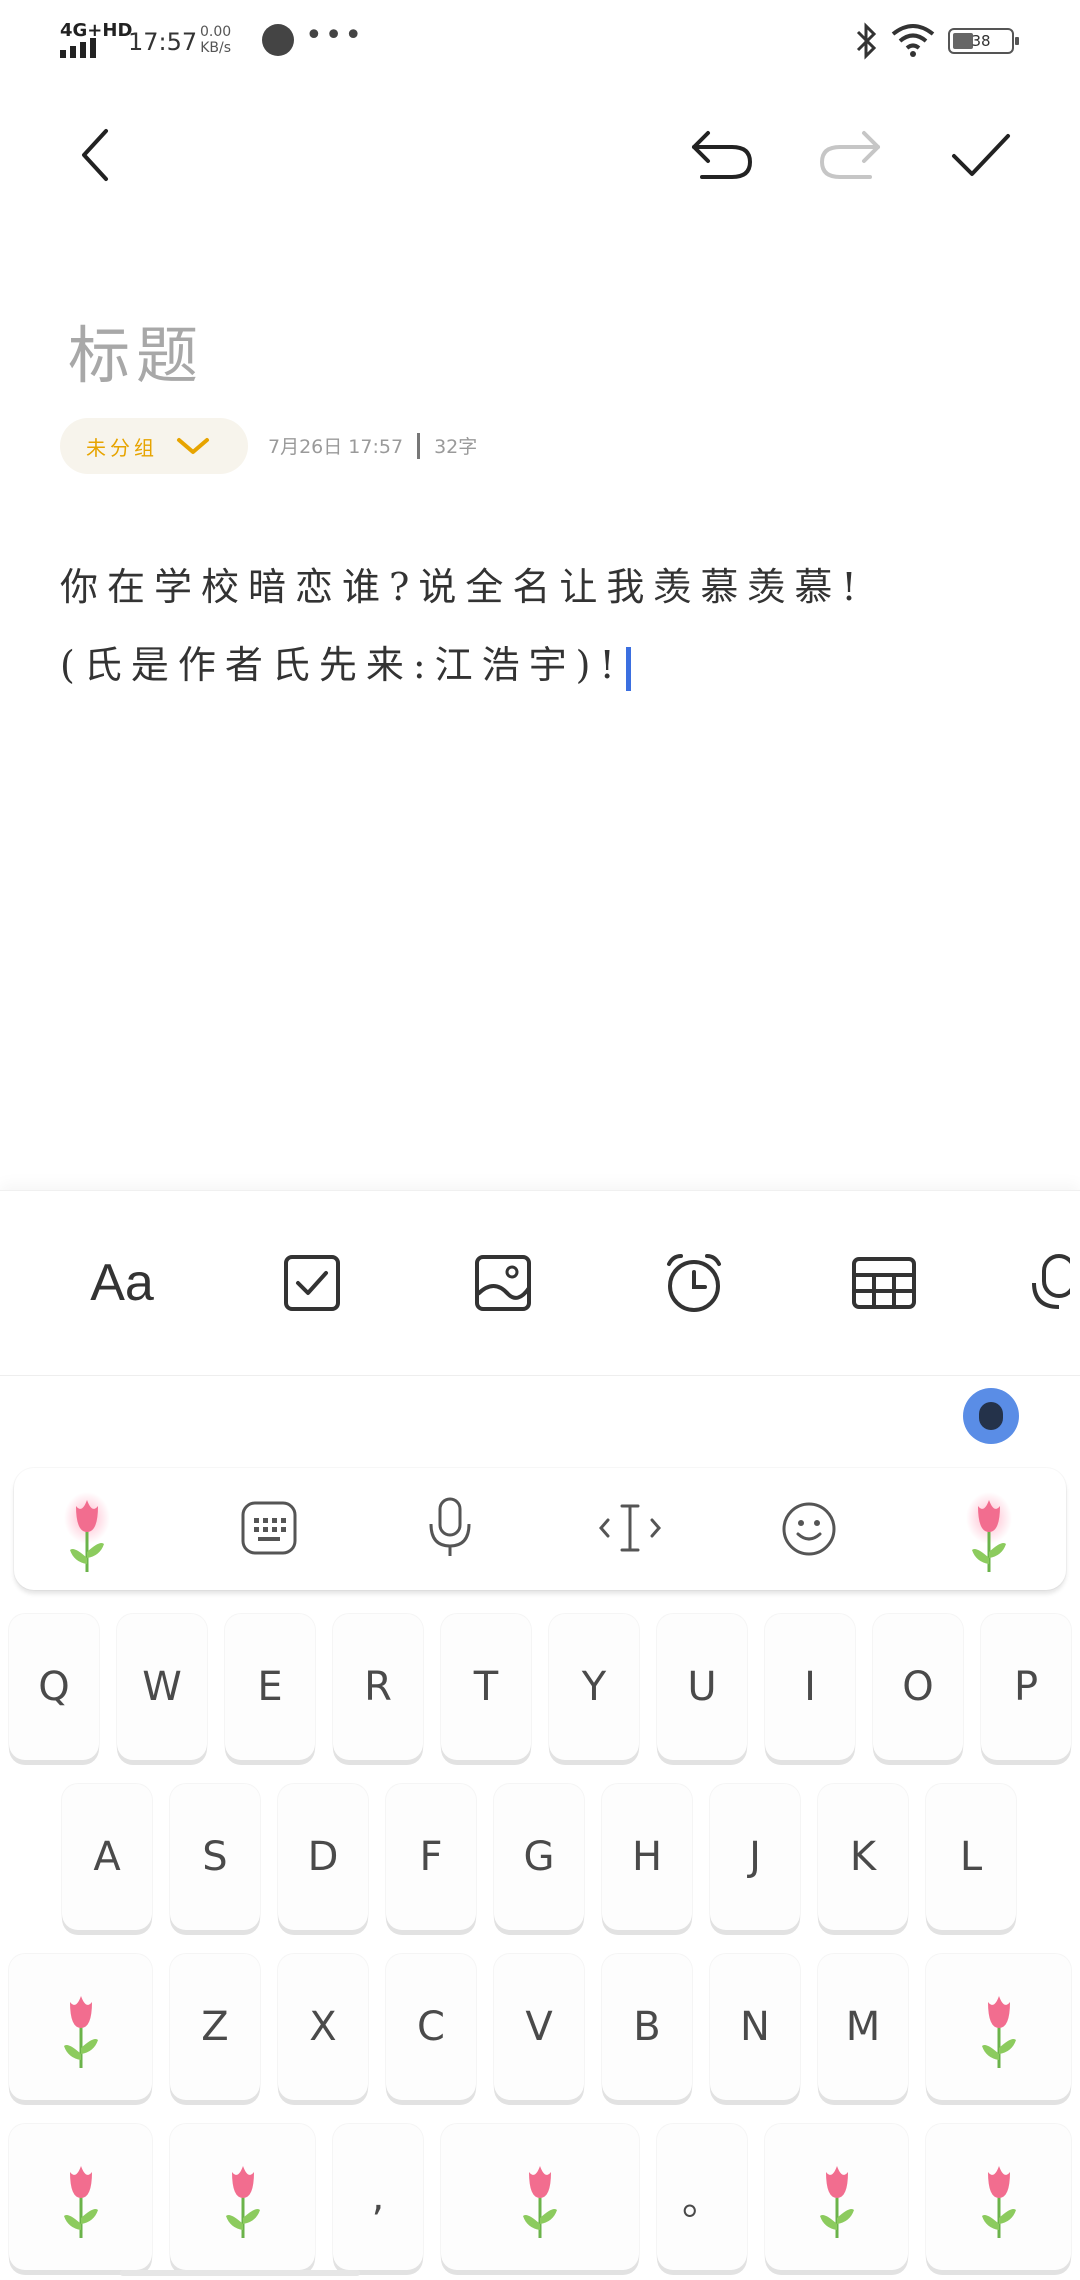 The width and height of the screenshot is (1080, 2280). I want to click on checklist-button, so click(312, 1283).